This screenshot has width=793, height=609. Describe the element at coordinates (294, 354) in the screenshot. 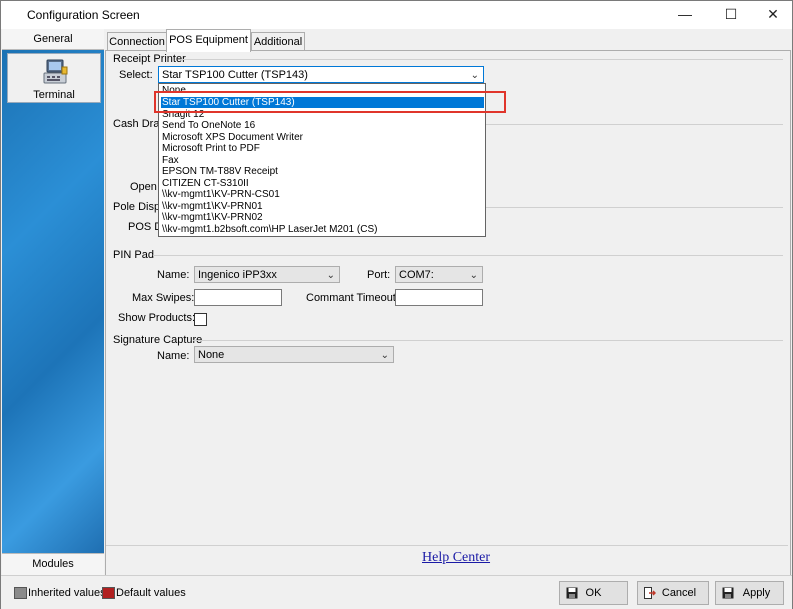

I see `signature-name-select: None ⌄` at that location.